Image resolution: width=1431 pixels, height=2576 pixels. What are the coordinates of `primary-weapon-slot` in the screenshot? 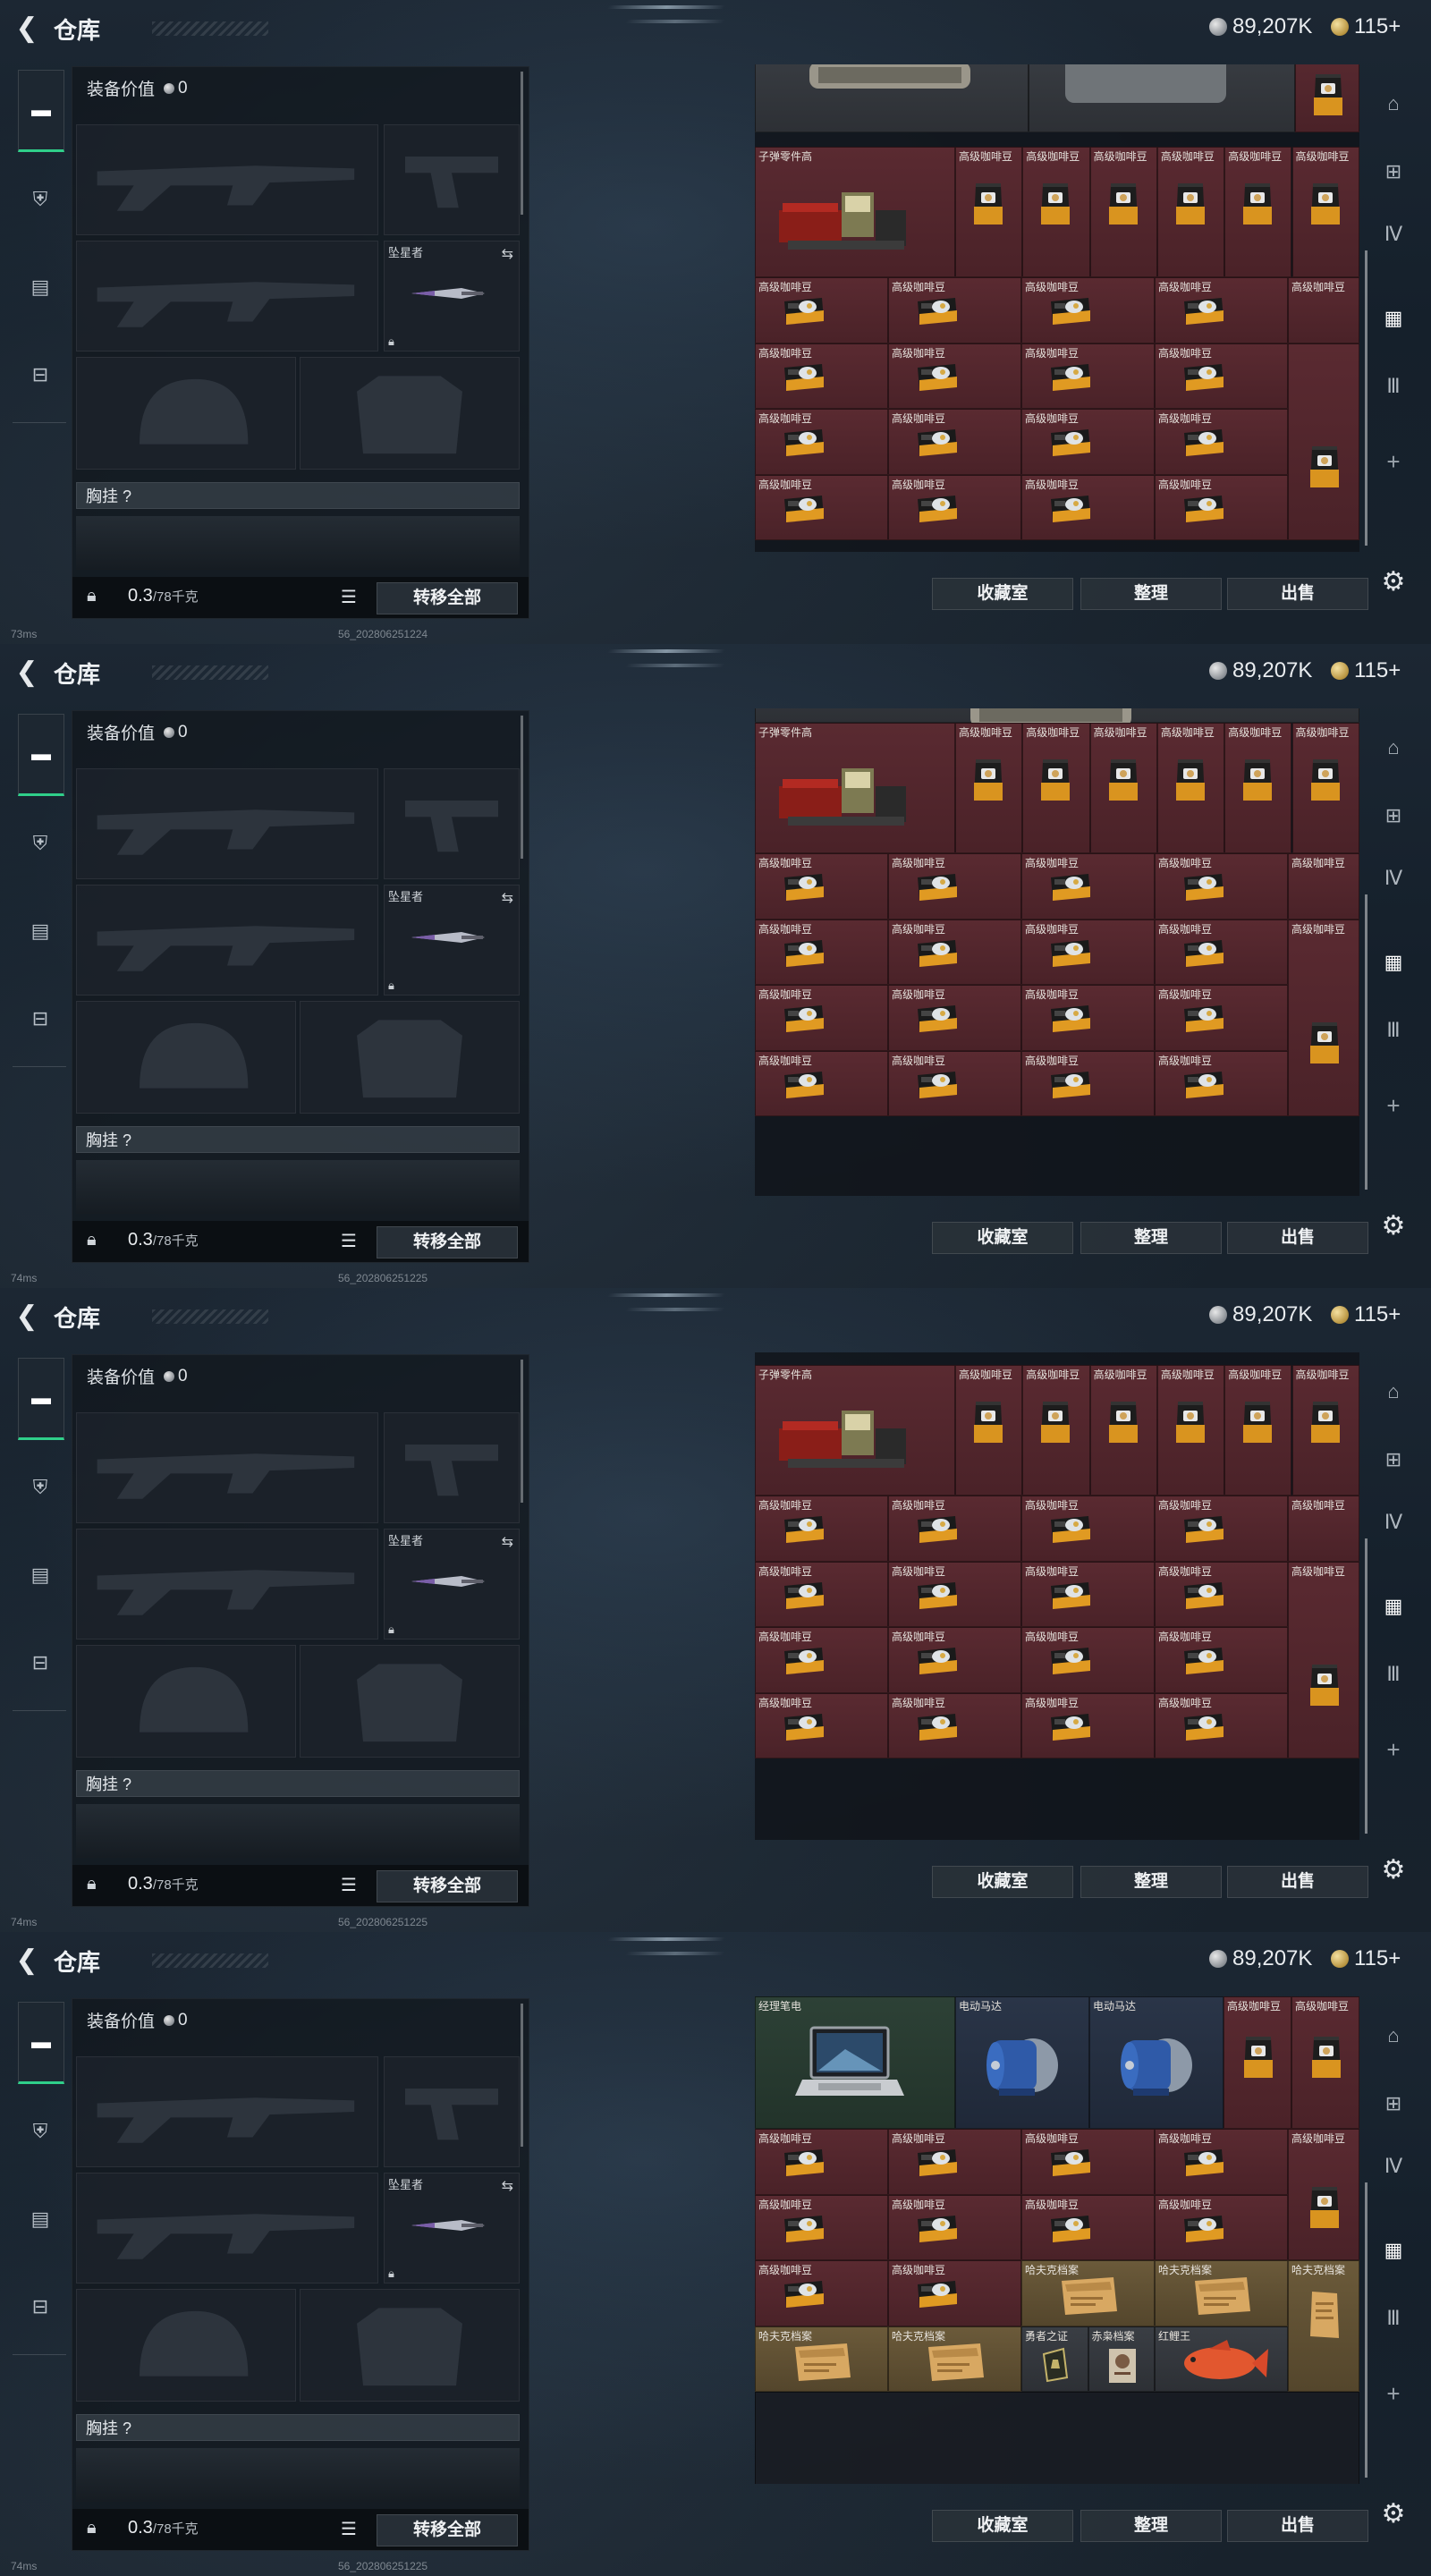 It's located at (227, 1467).